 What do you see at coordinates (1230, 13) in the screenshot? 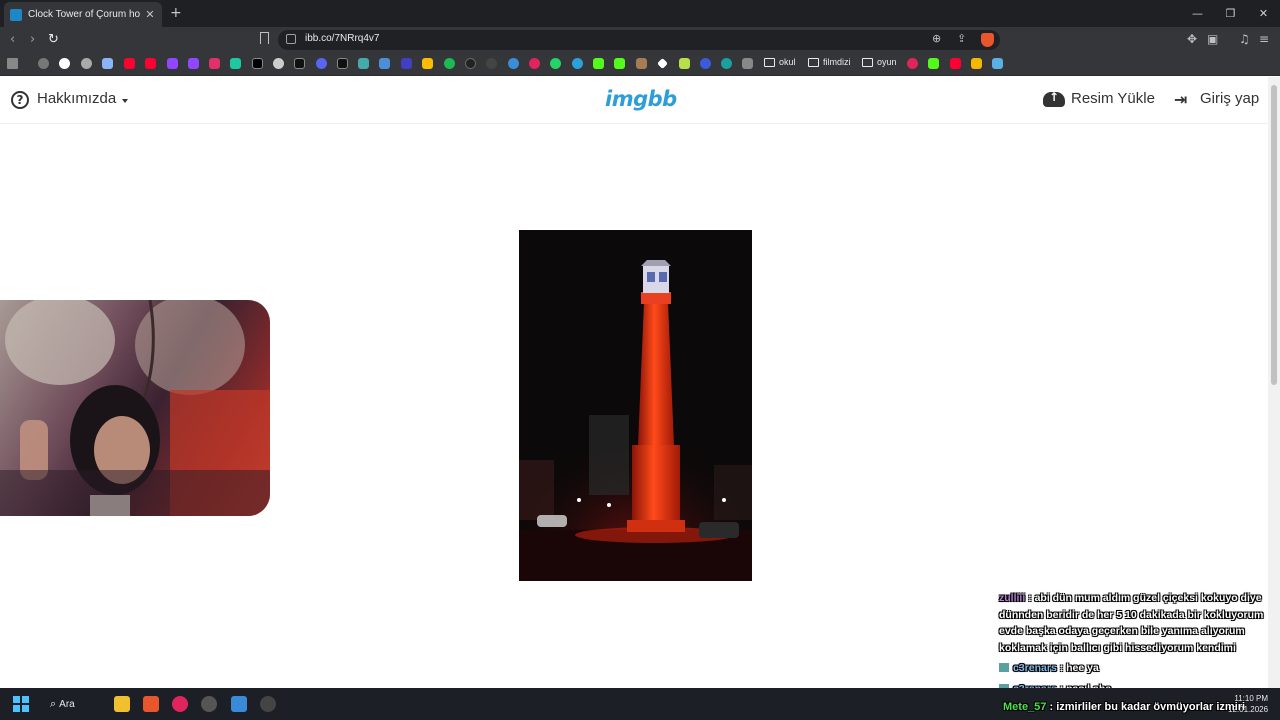
I see `restore-icon: ❐` at bounding box center [1230, 13].